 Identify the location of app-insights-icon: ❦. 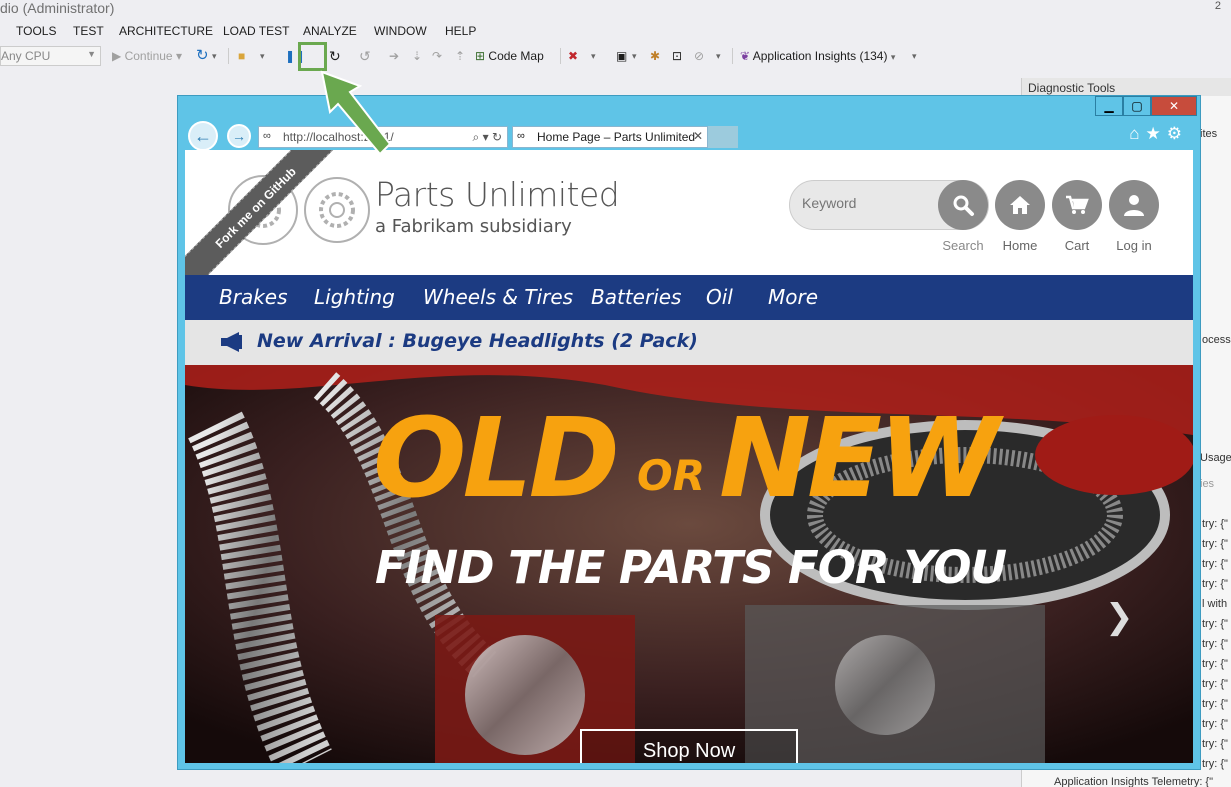
(745, 56).